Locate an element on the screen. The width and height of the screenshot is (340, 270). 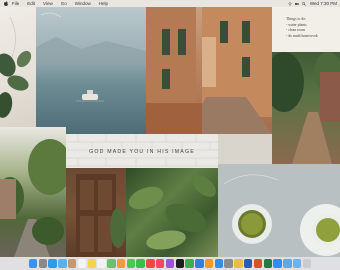
news-icon is located at coordinates (150, 263).